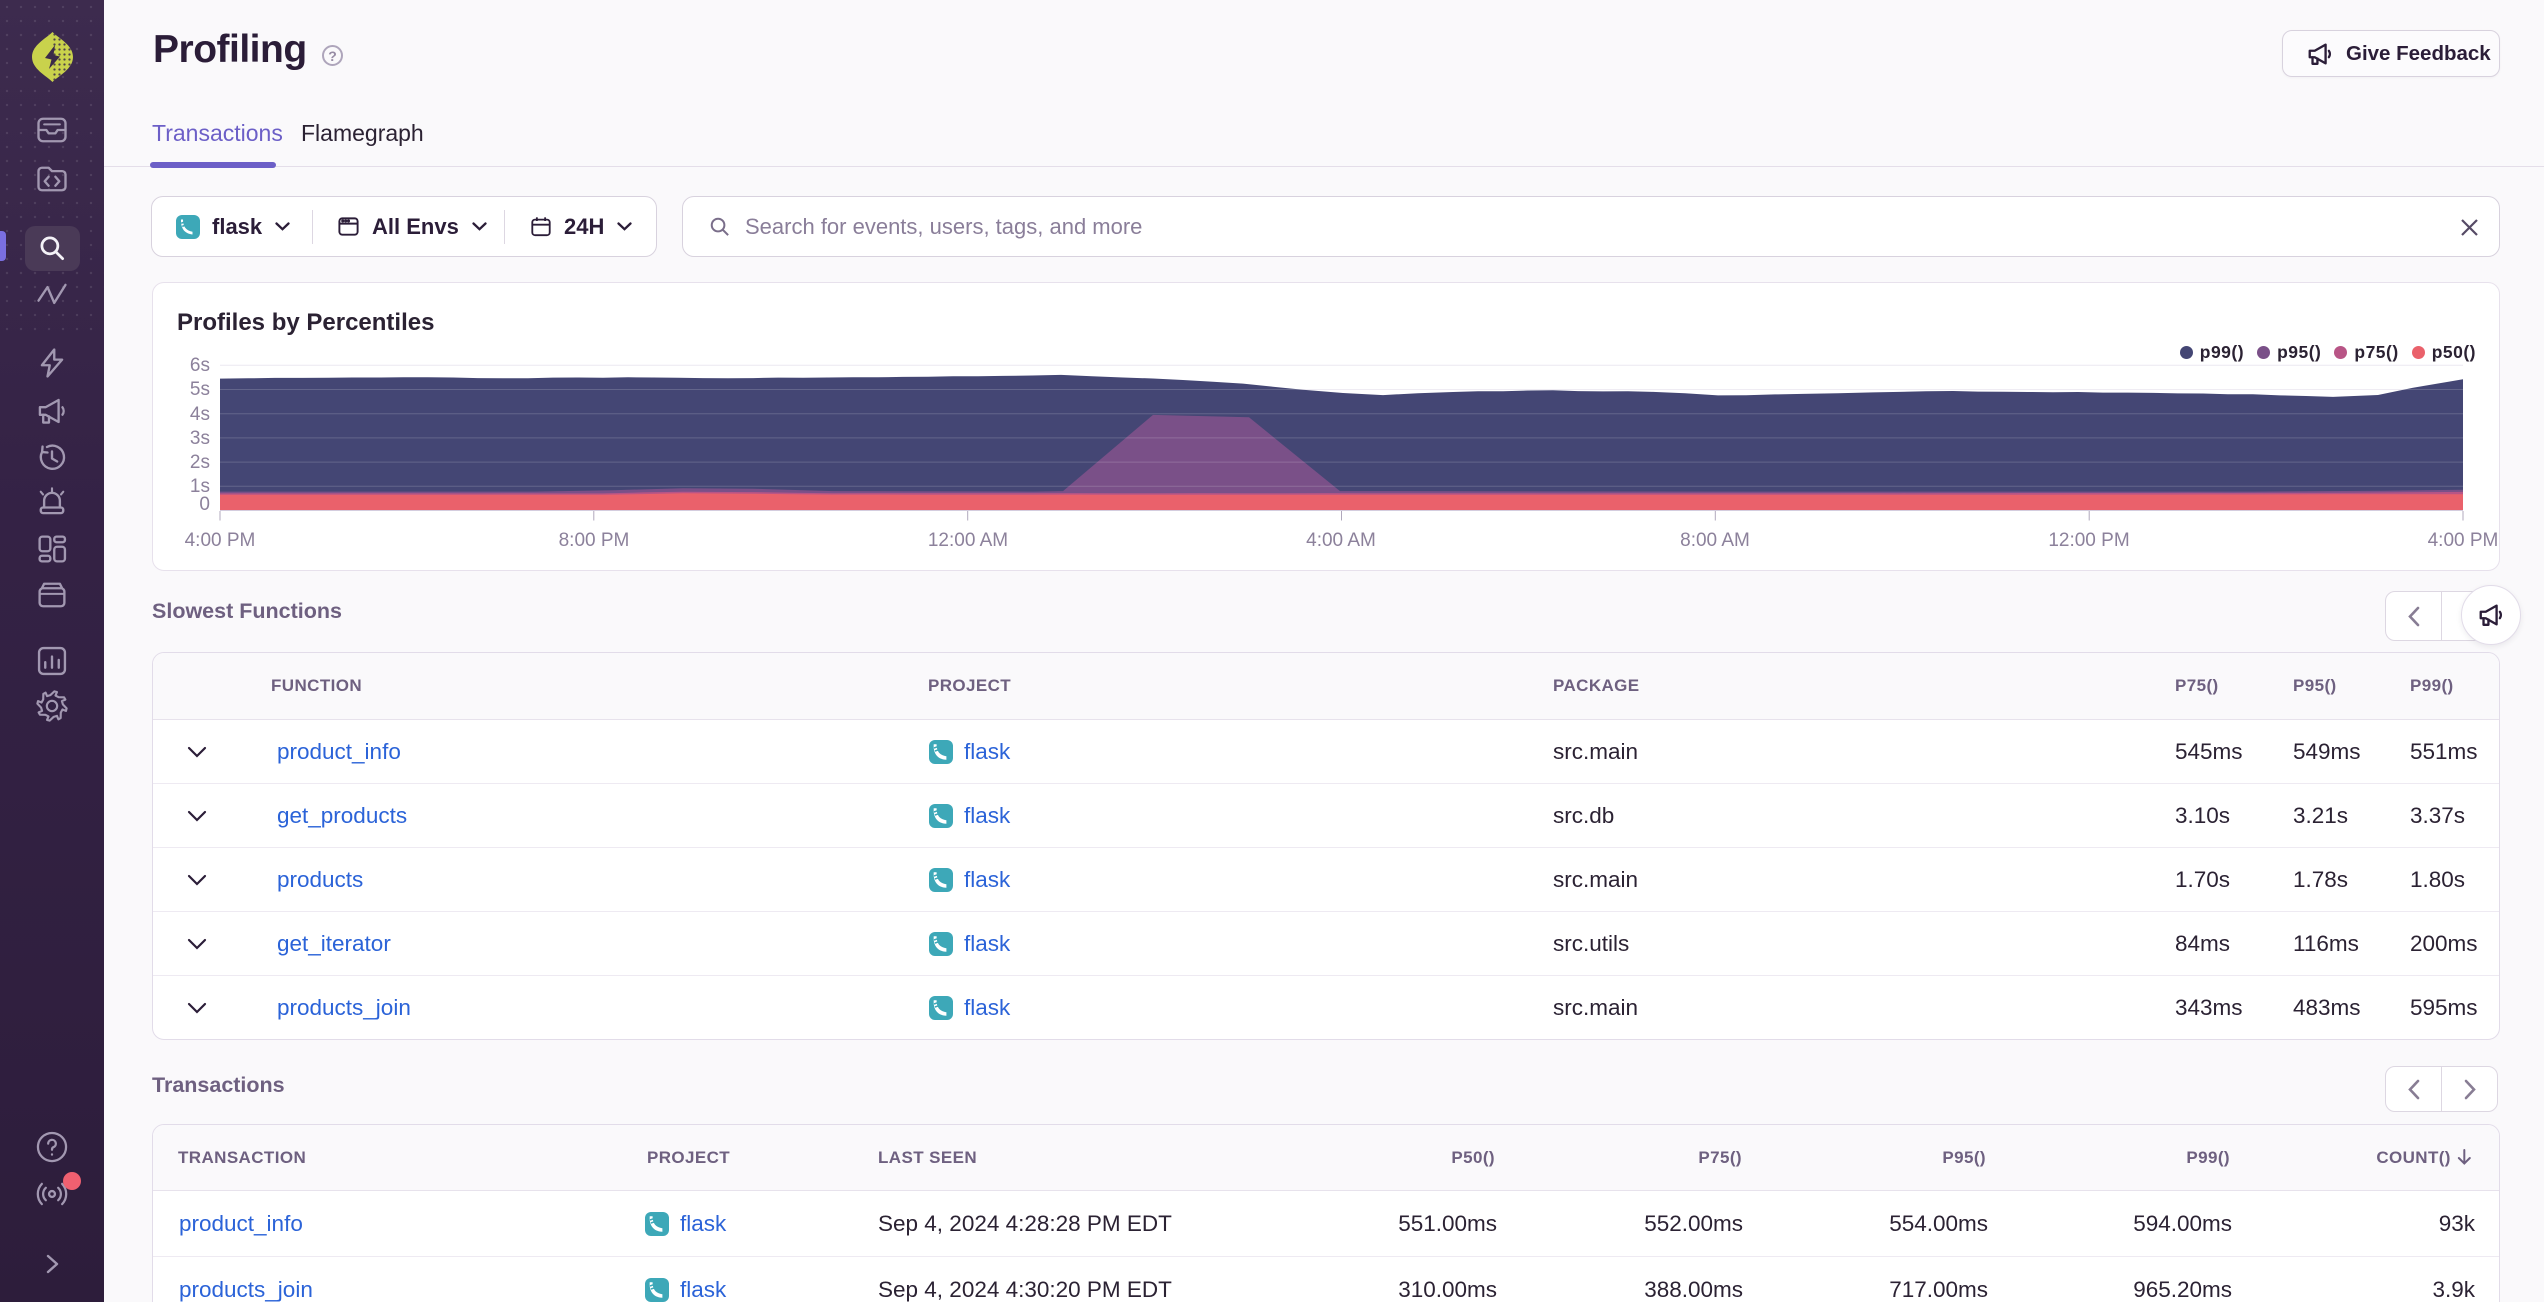  What do you see at coordinates (200, 462) in the screenshot?
I see `svg-text: 2s` at bounding box center [200, 462].